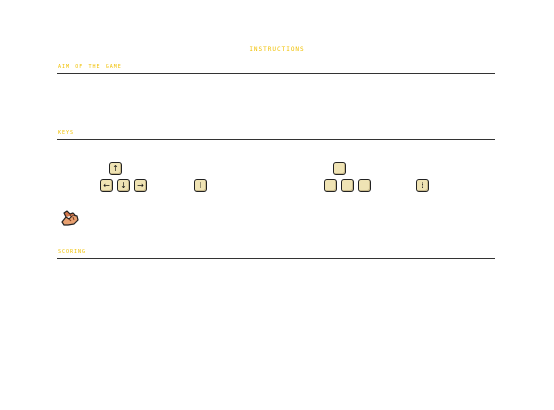  I want to click on key-p2-right, so click(364, 185).